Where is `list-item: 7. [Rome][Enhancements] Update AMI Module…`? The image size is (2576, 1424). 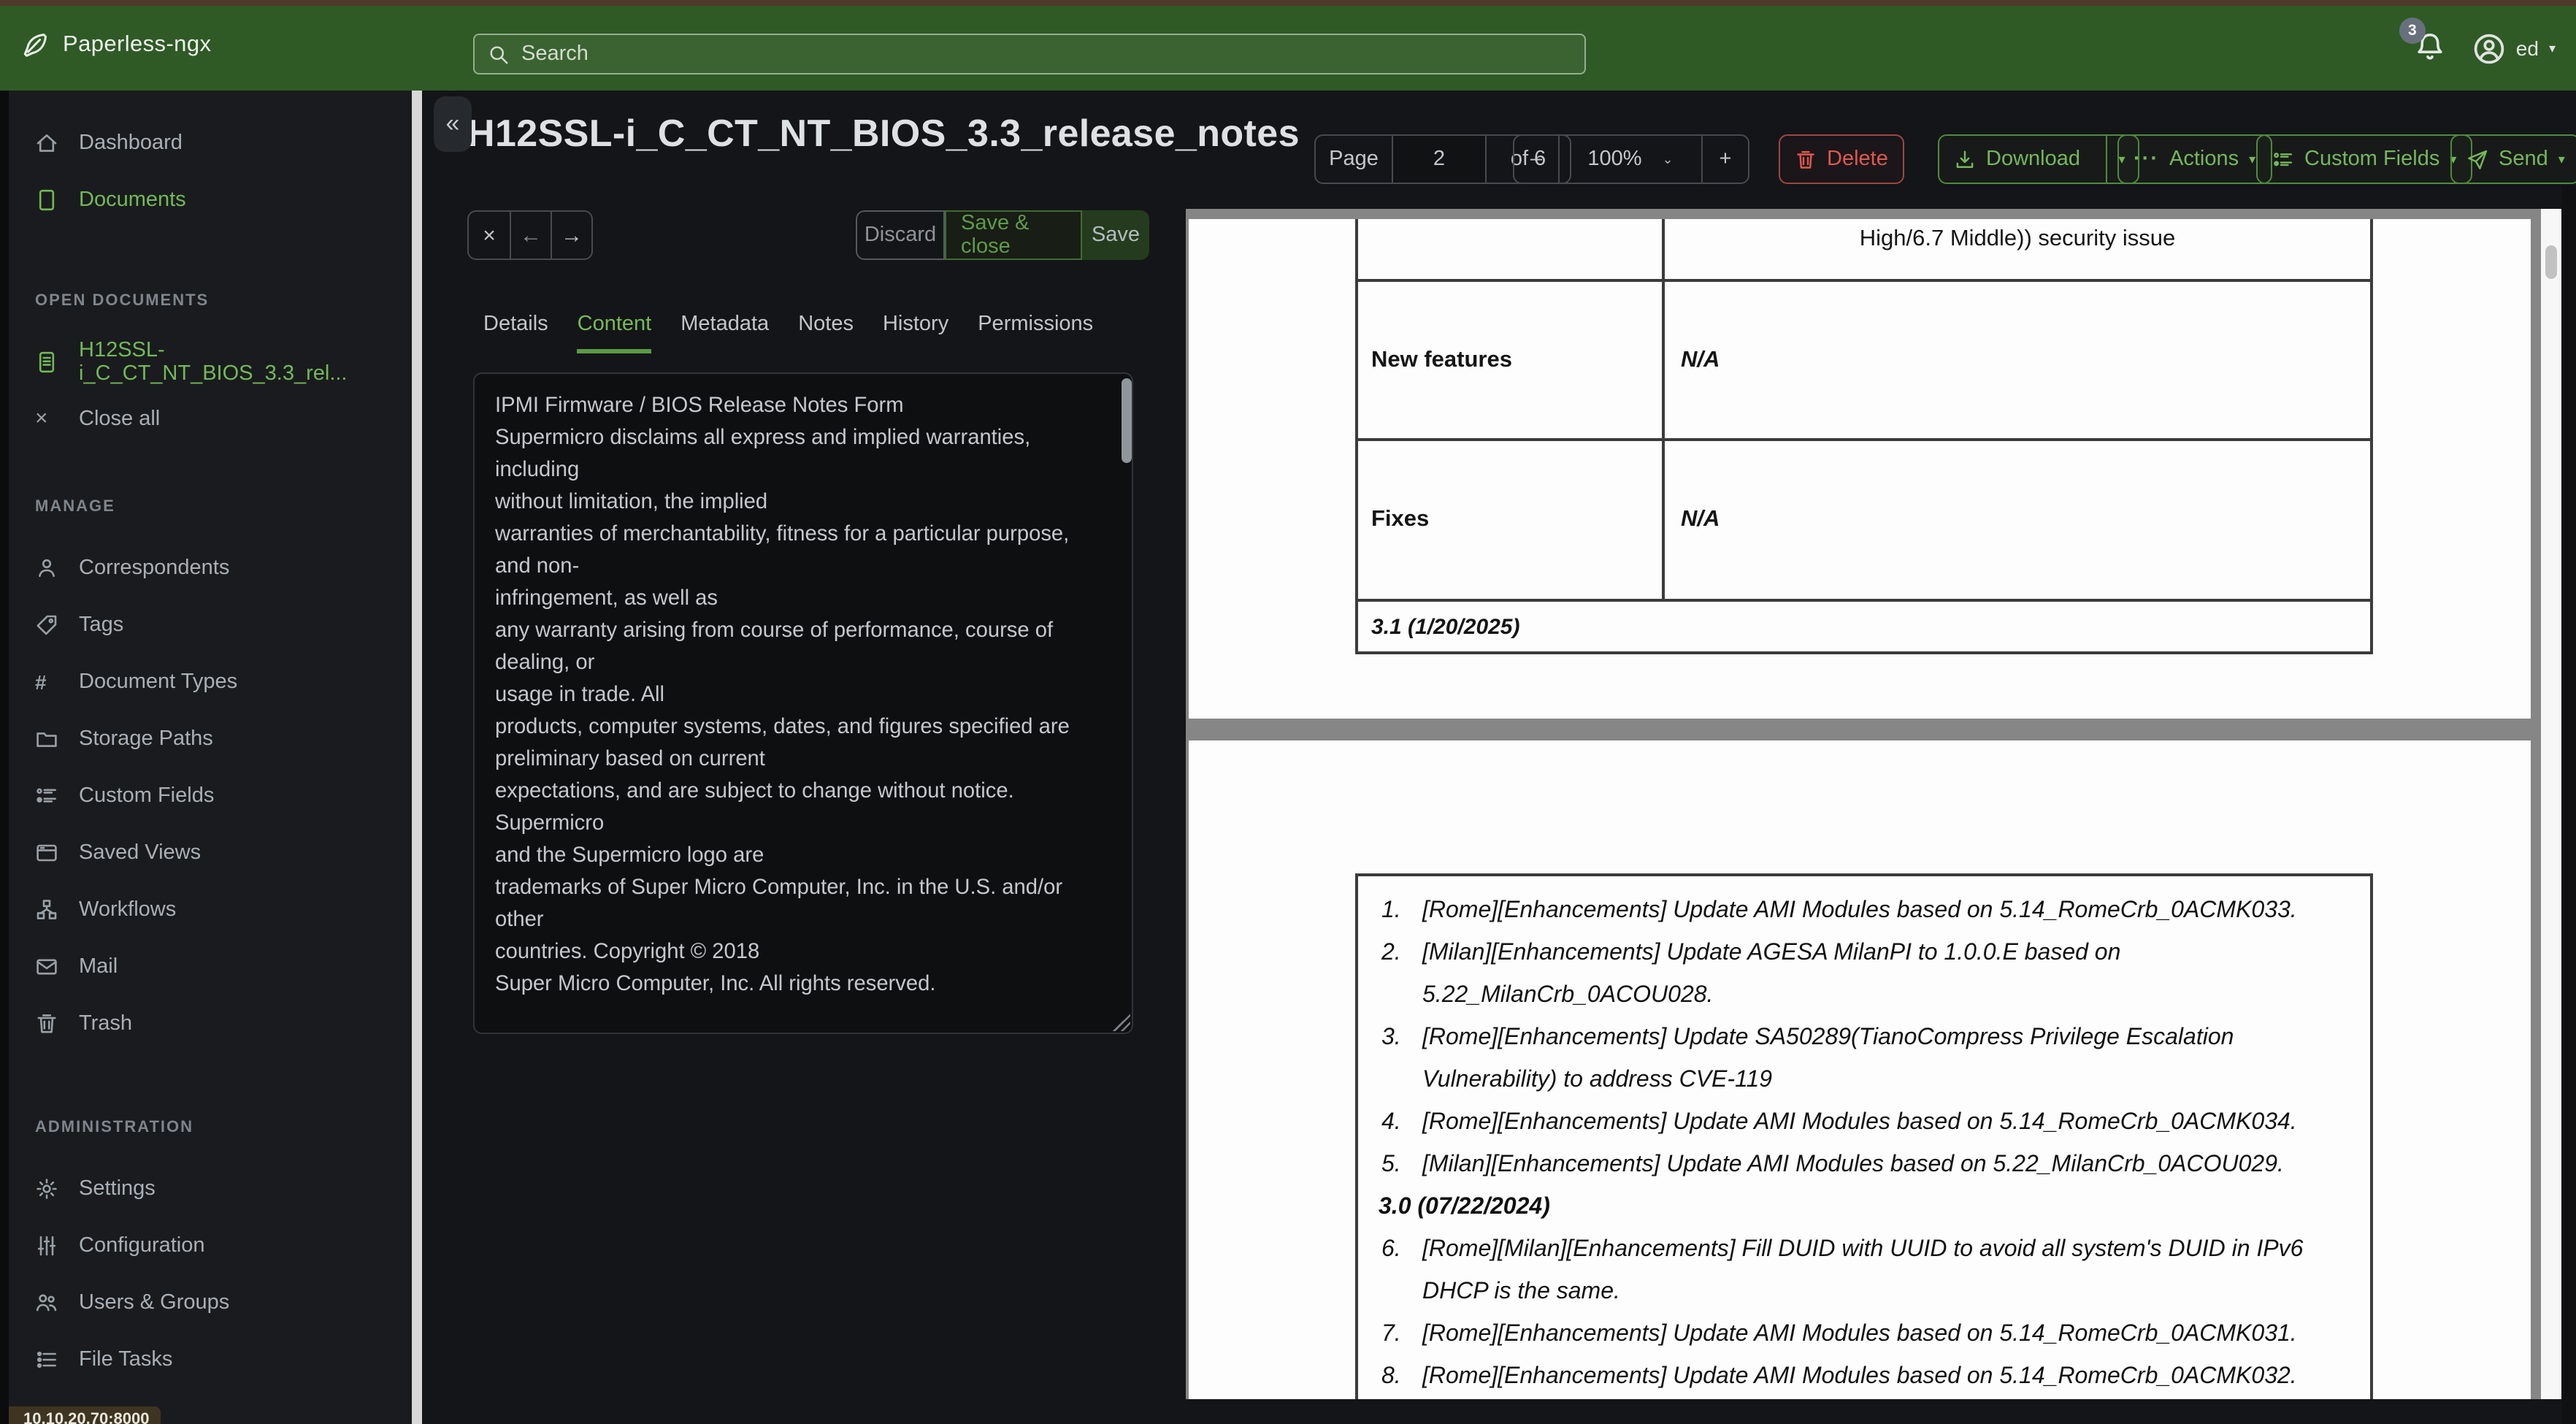 list-item: 7. [Rome][Enhancements] Update AMI Module… is located at coordinates (1864, 1334).